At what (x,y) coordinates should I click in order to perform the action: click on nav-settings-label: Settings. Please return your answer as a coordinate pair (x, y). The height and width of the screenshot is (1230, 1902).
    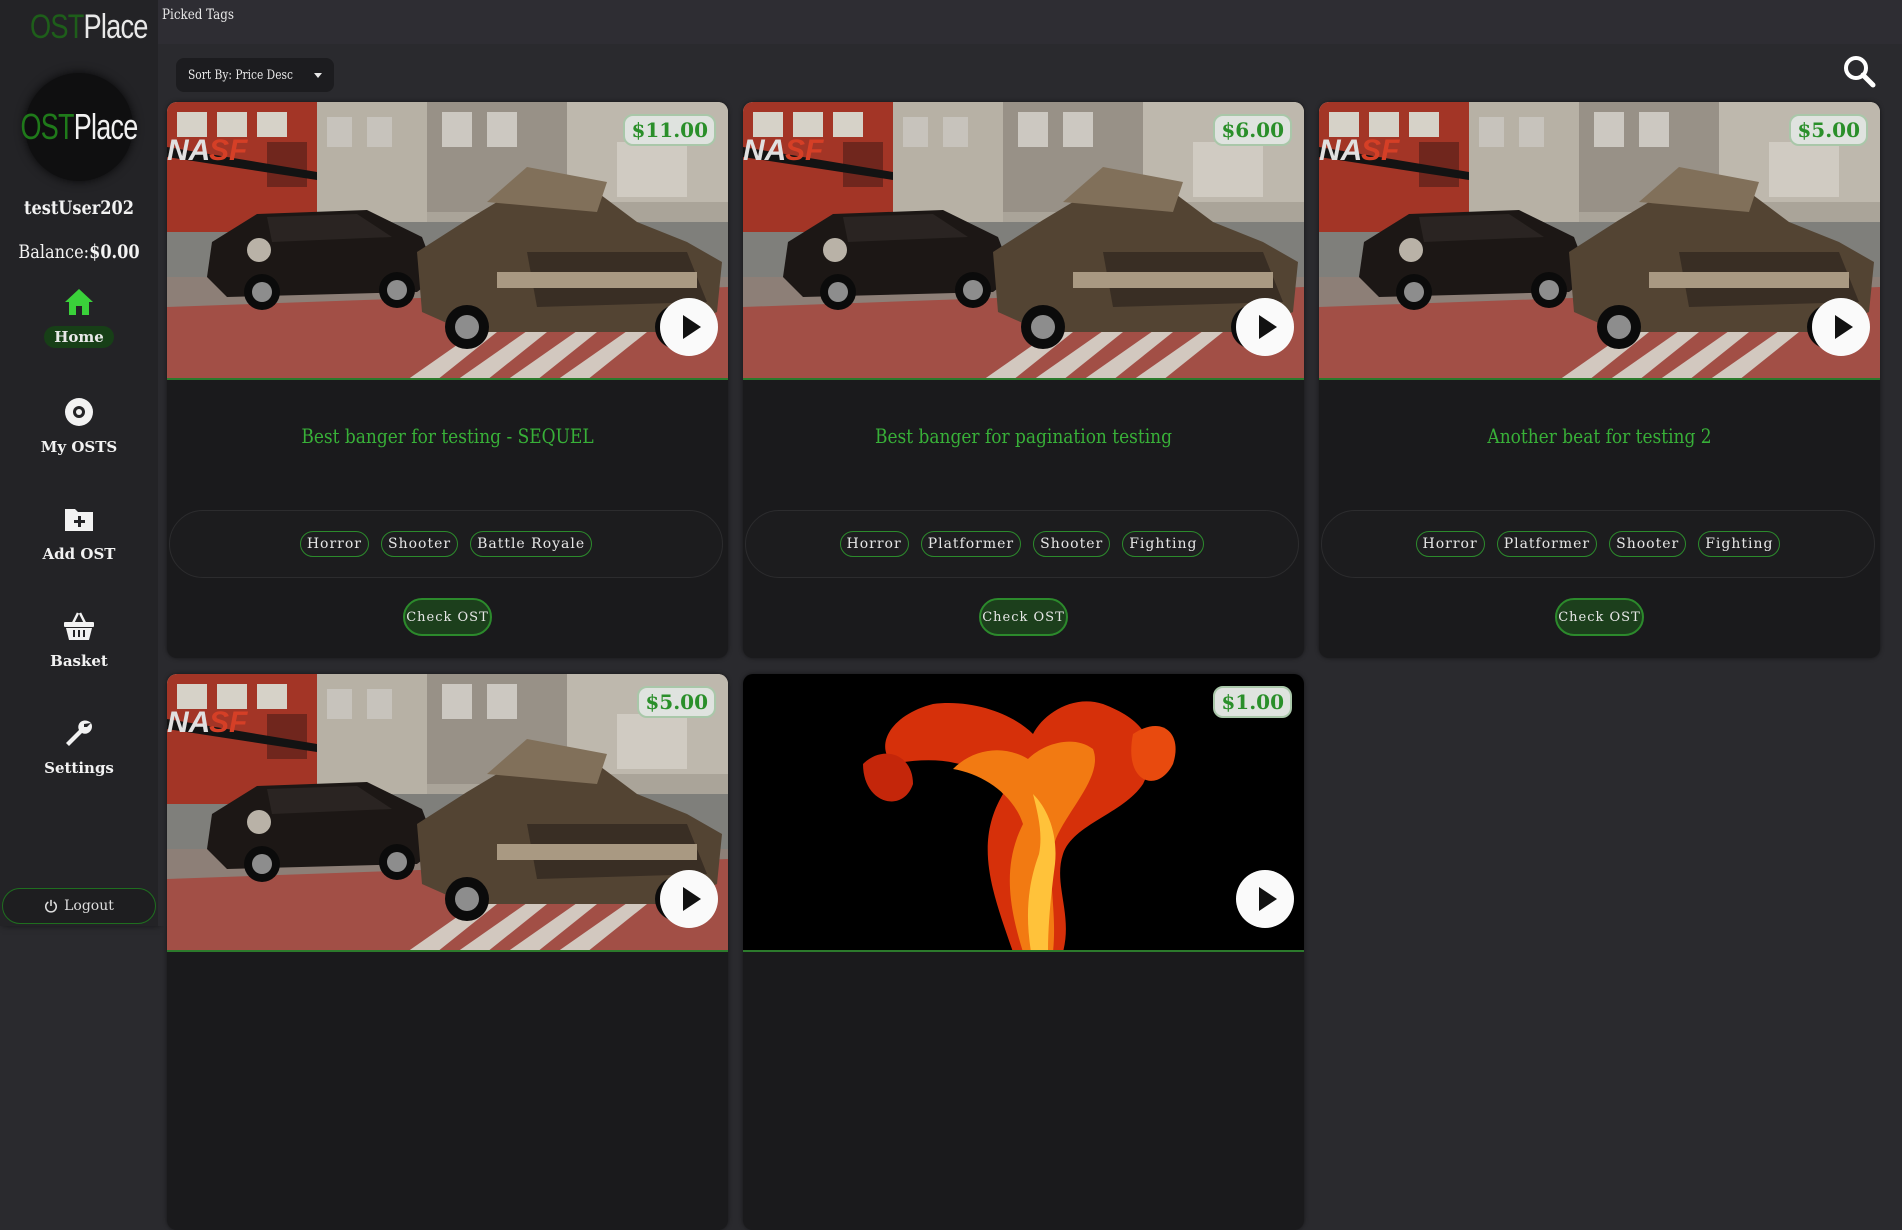
    Looking at the image, I should click on (79, 768).